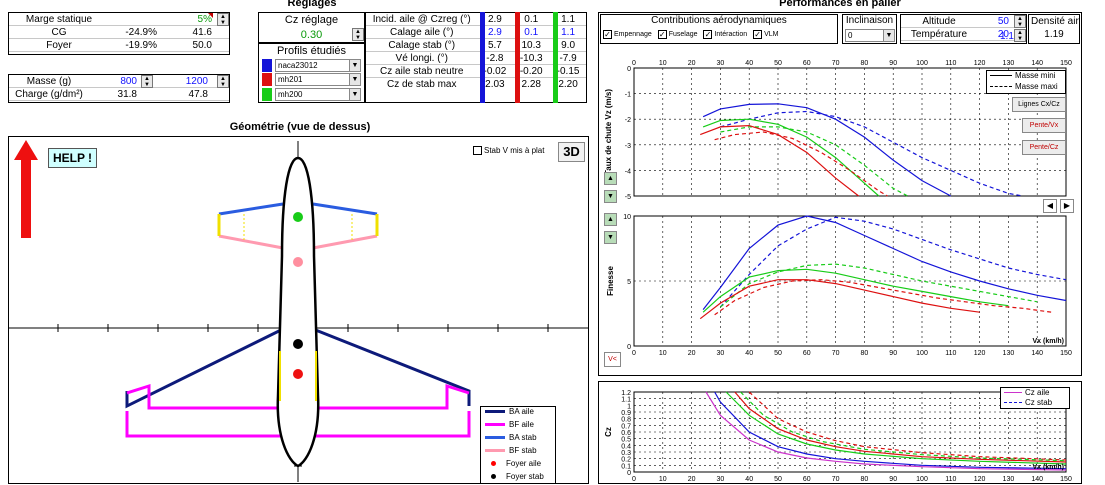 This screenshot has width=1105, height=485. What do you see at coordinates (318, 79) in the screenshot?
I see `profil-select-2: mh201 ▼` at bounding box center [318, 79].